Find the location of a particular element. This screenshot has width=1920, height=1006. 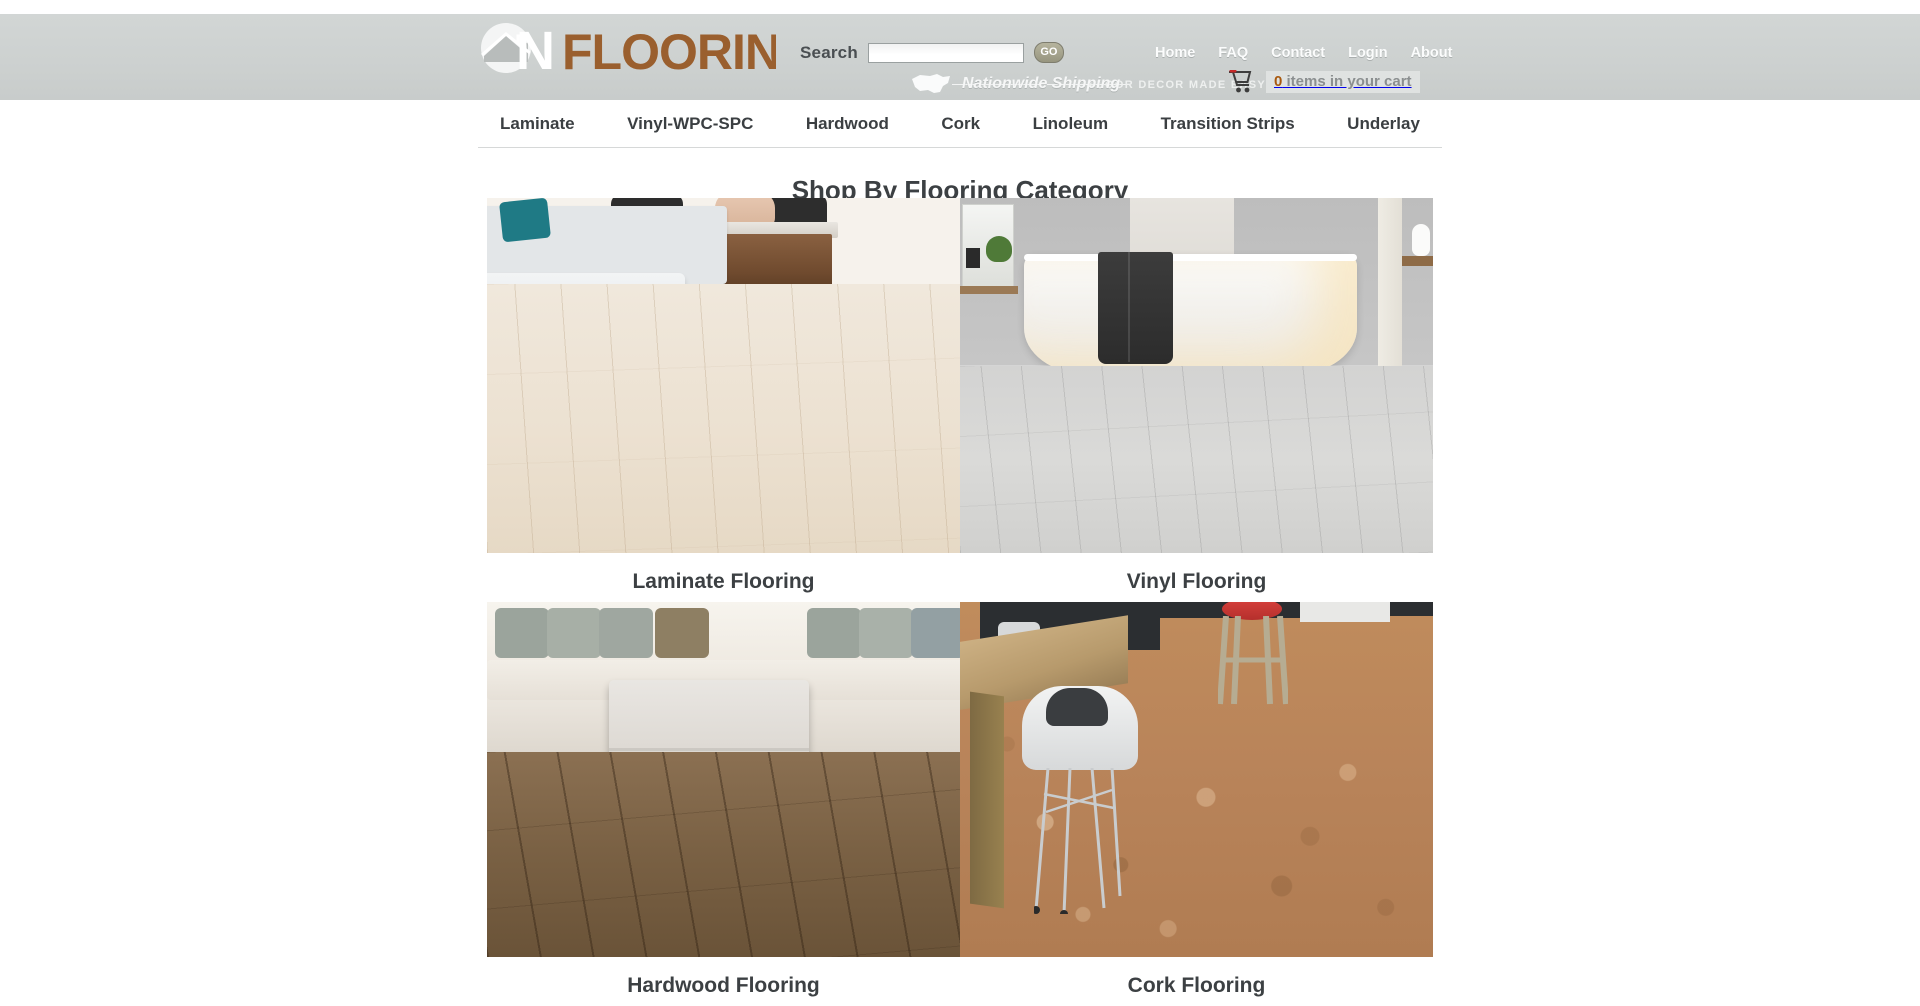

top-nav-item-home: Home is located at coordinates (1175, 53).